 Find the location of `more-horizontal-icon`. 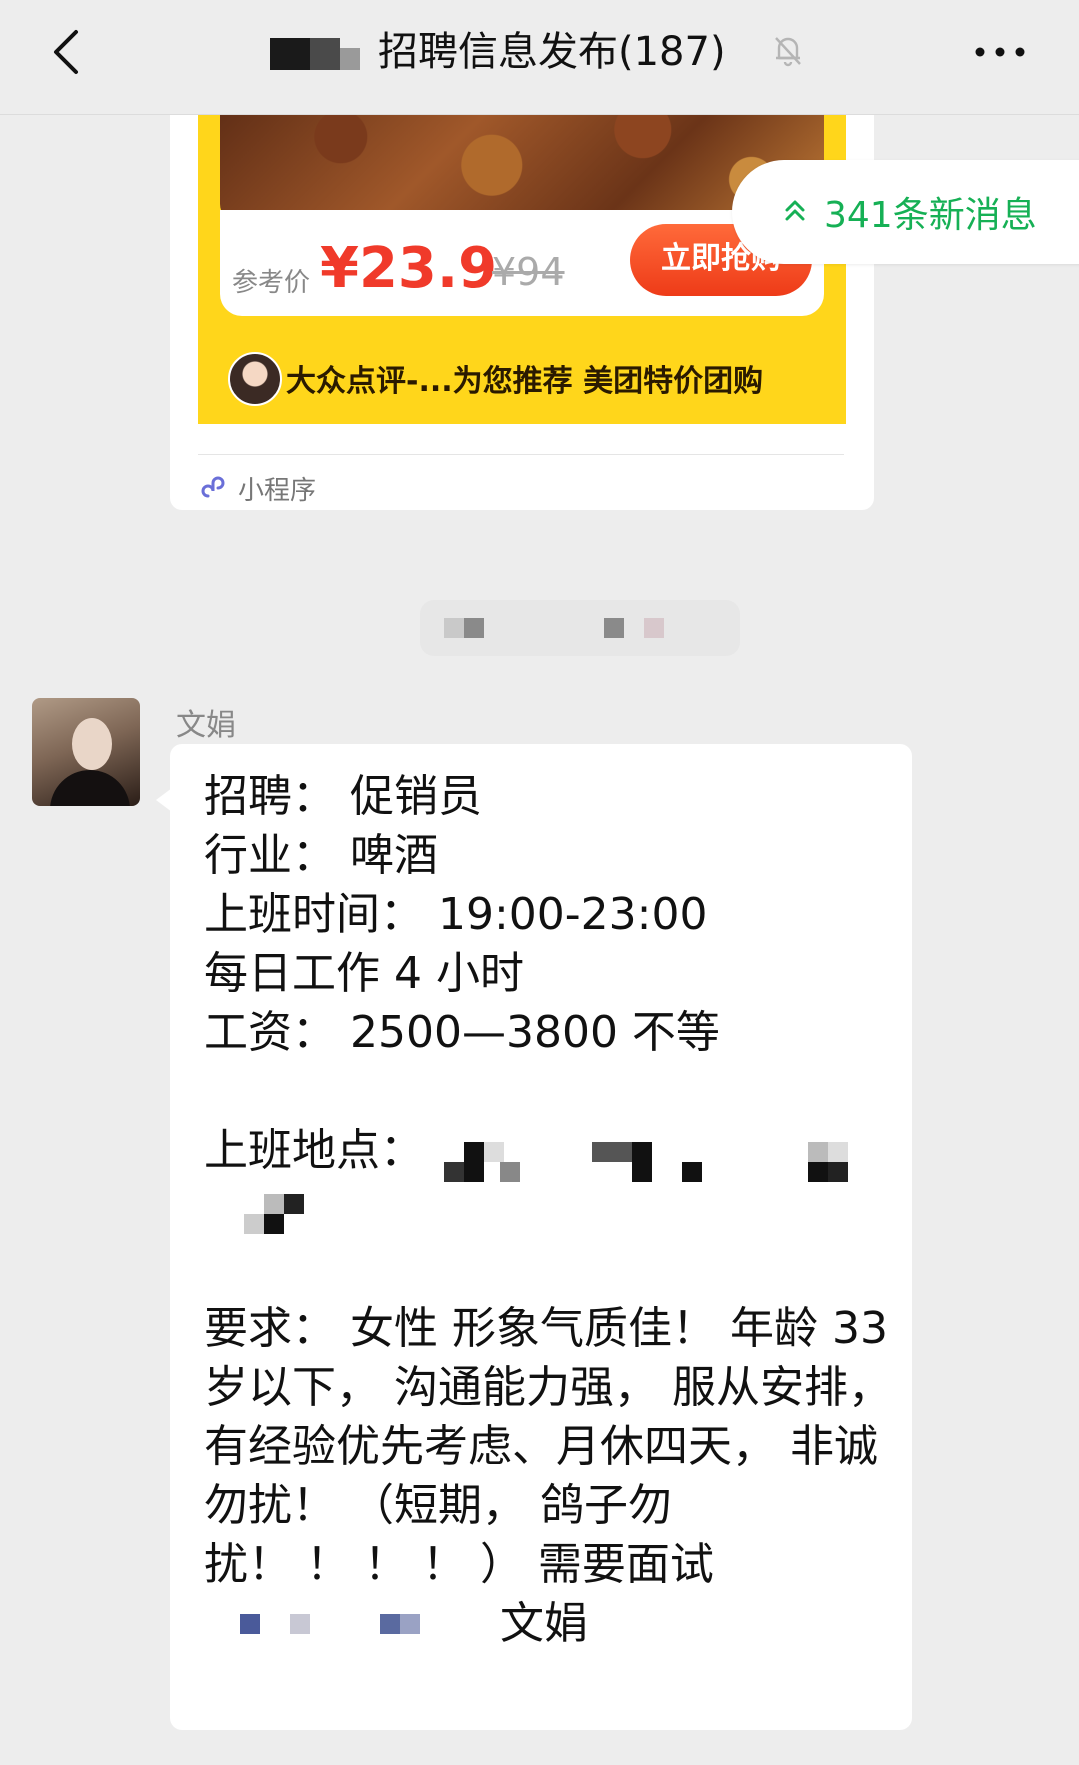

more-horizontal-icon is located at coordinates (1000, 52).